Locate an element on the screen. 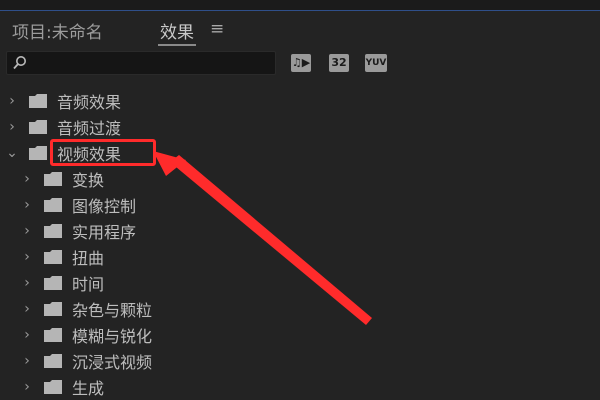 The image size is (600, 400). tree-item-noise-grain: › 杂色与颗粒 is located at coordinates (250, 309).